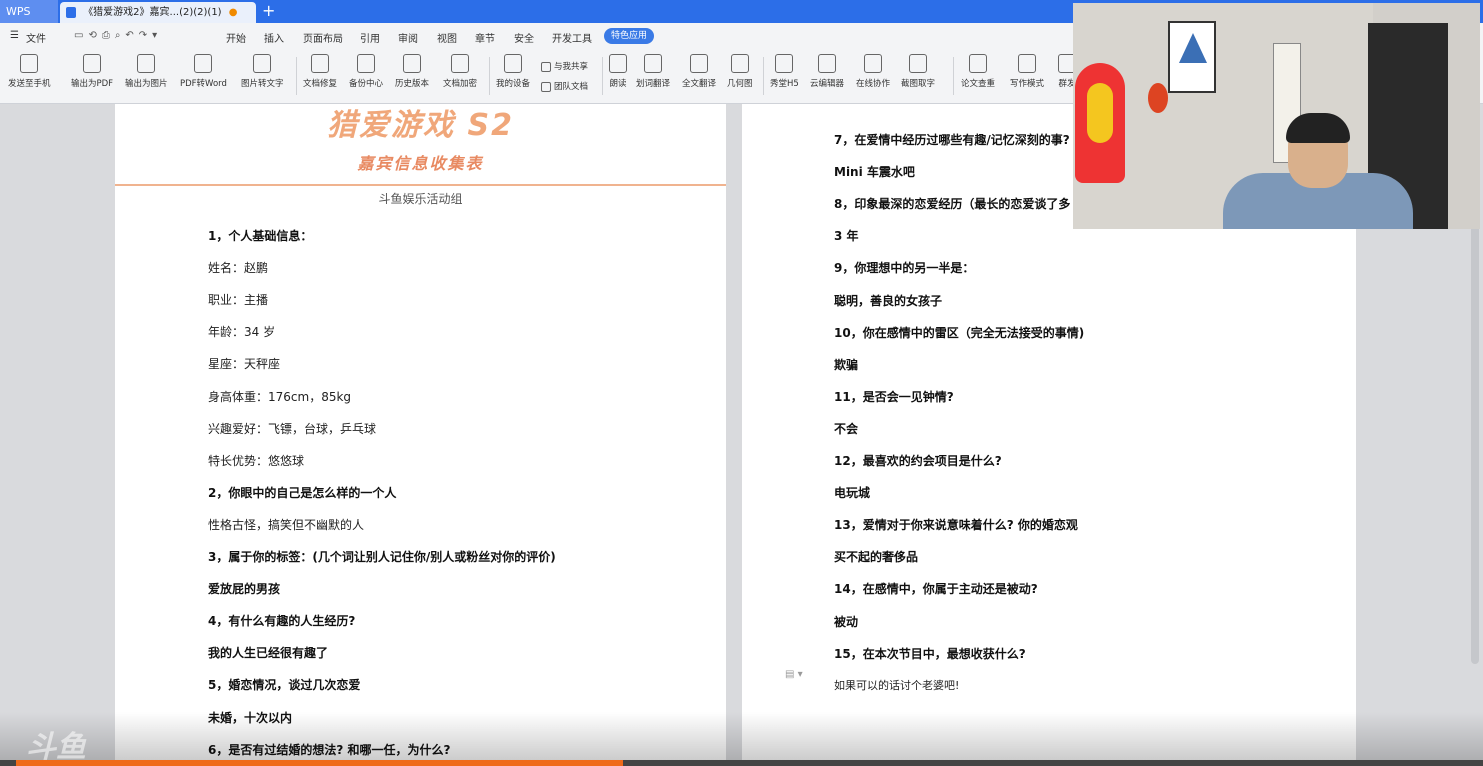  Describe the element at coordinates (740, 84) in the screenshot. I see `toolbar-label: 几何图` at that location.